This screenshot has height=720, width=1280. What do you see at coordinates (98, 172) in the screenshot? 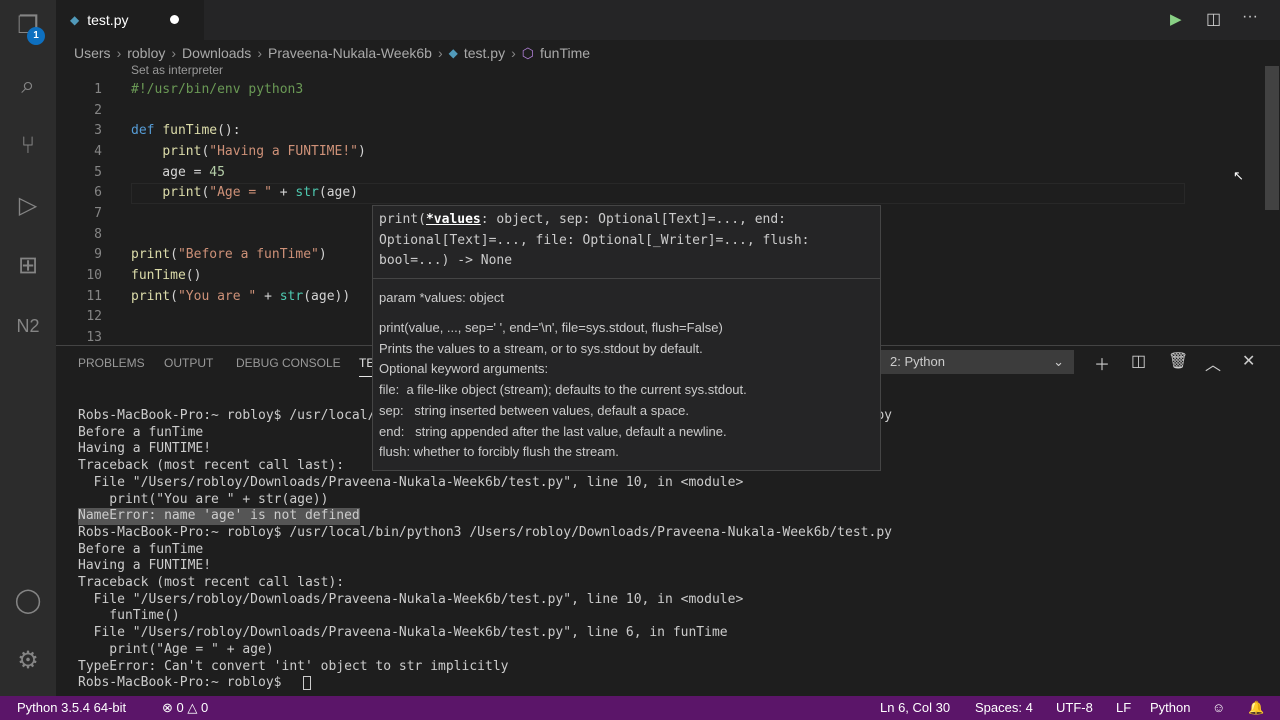
I see `line-number: 5` at bounding box center [98, 172].